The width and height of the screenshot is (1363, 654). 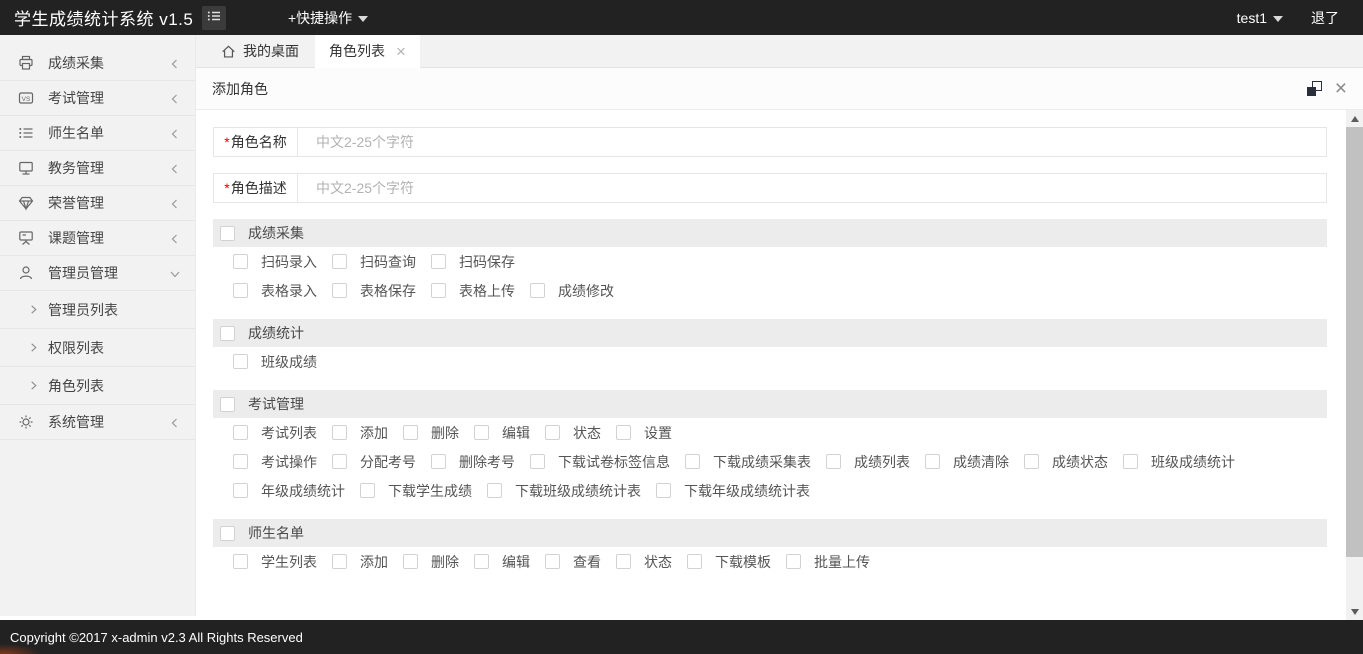 What do you see at coordinates (97, 422) in the screenshot?
I see `sidebar-item-系统管理: 系统管理` at bounding box center [97, 422].